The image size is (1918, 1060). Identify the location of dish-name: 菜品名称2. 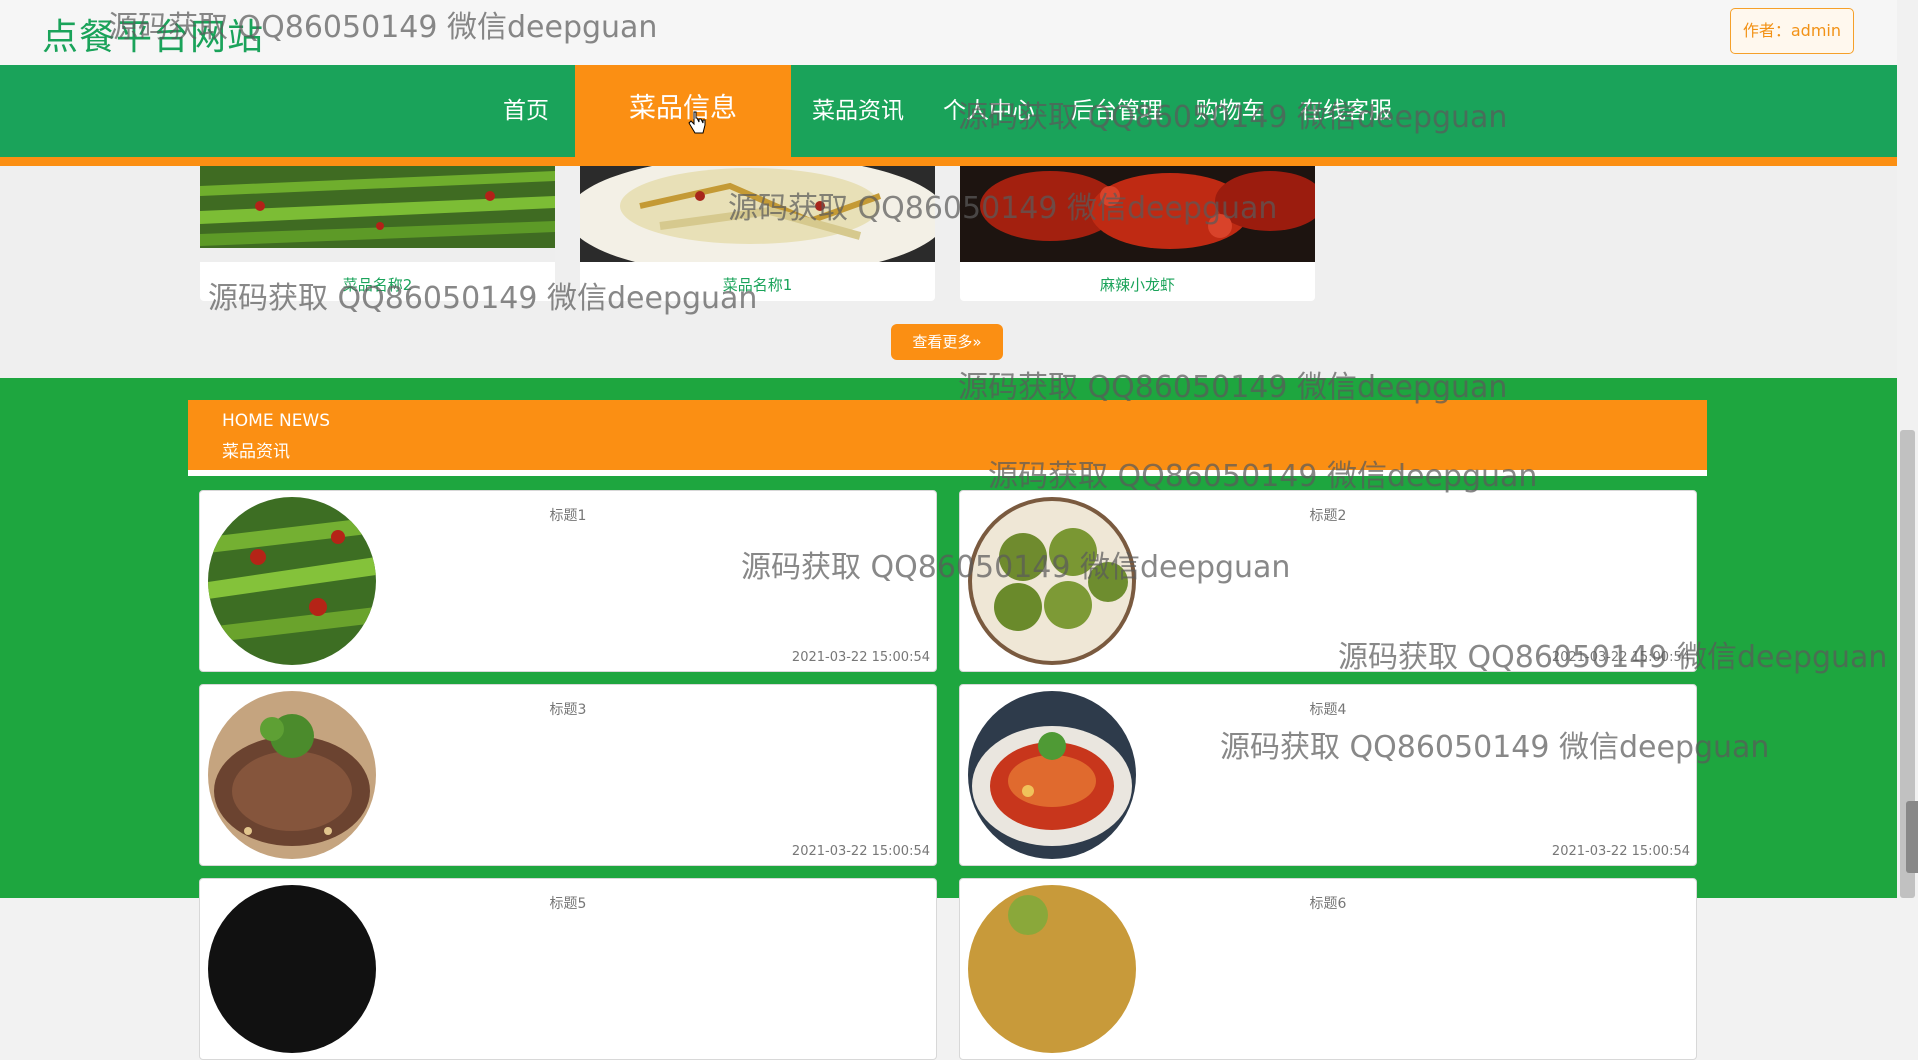
(377, 284).